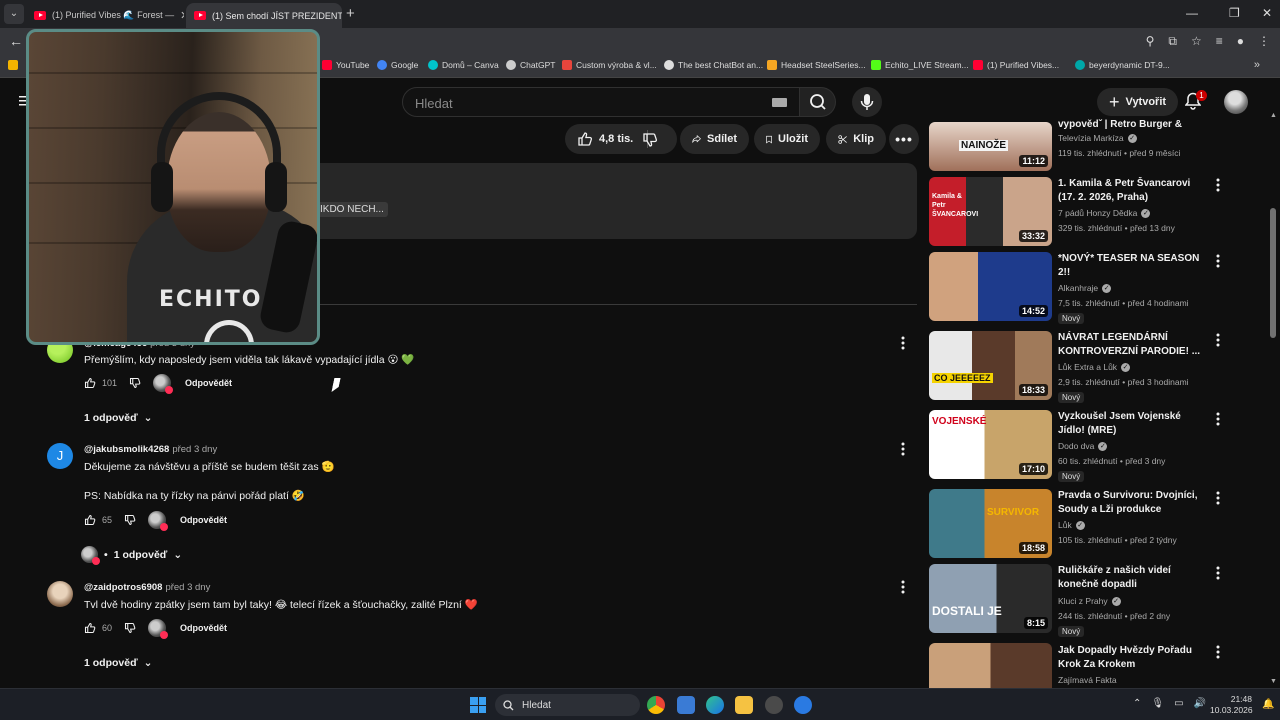  What do you see at coordinates (1172, 41) in the screenshot?
I see `install-icon: ⧉` at bounding box center [1172, 41].